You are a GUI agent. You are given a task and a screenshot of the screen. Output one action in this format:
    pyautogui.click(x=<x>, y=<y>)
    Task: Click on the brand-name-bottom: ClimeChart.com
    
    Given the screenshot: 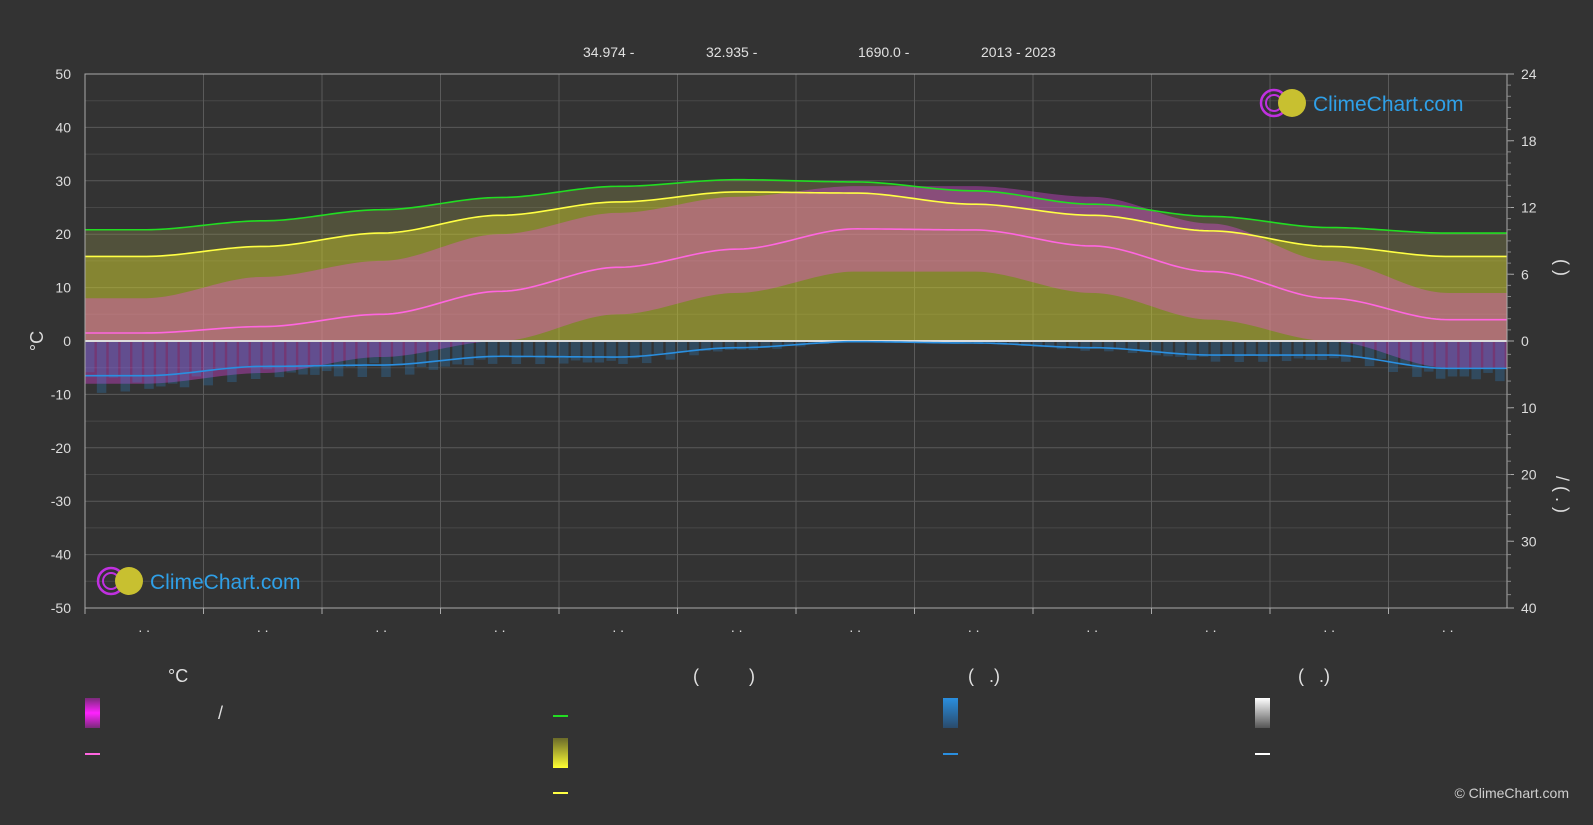 What is the action you would take?
    pyautogui.click(x=225, y=583)
    